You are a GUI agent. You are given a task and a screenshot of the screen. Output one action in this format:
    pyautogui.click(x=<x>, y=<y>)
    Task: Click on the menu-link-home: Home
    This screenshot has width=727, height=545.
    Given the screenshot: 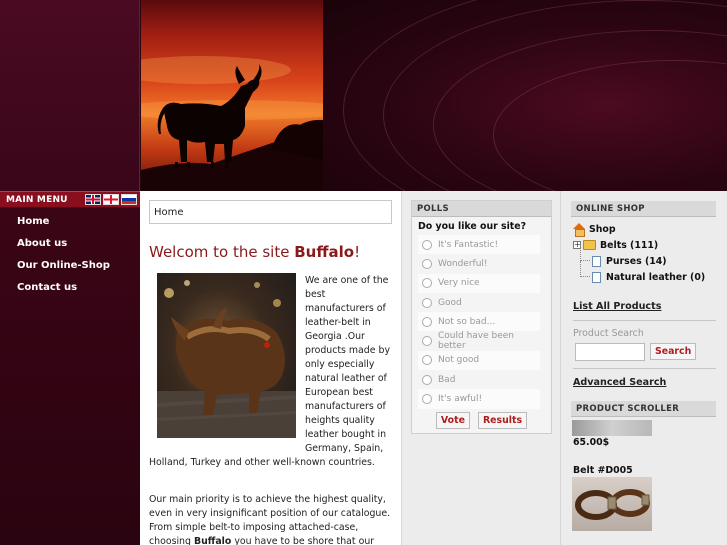 What is the action you would take?
    pyautogui.click(x=33, y=221)
    